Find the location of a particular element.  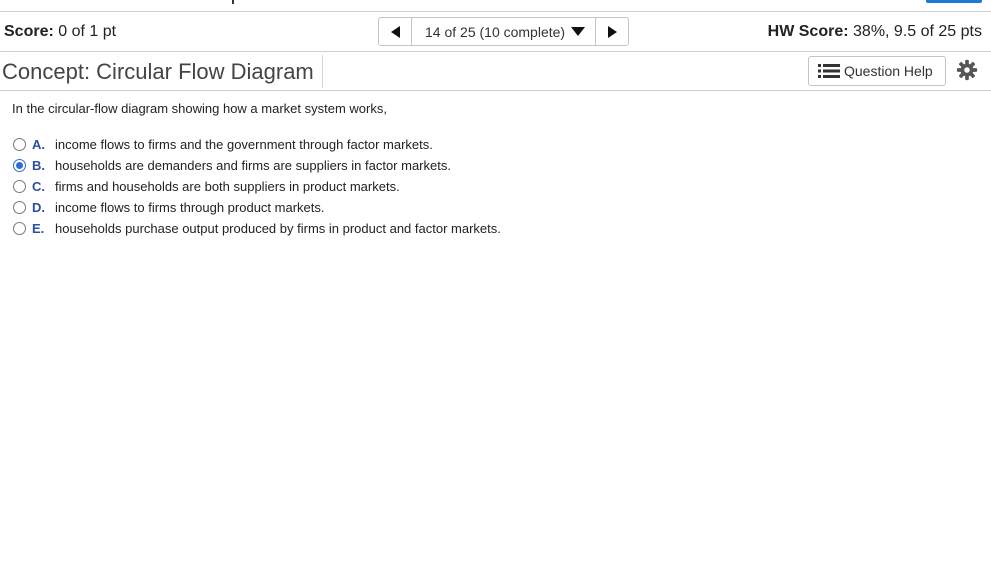

previous-question-button is located at coordinates (395, 31).